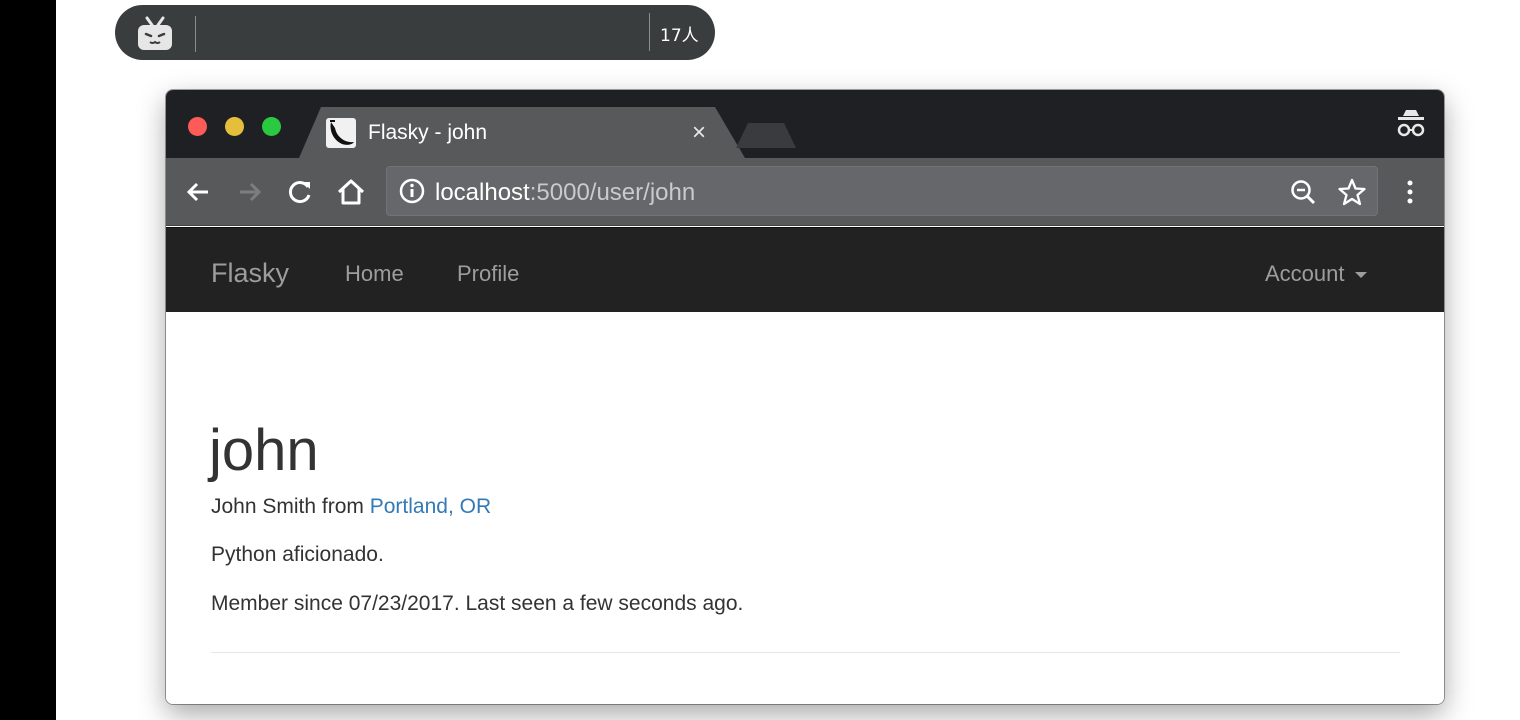 The height and width of the screenshot is (720, 1520). What do you see at coordinates (197, 126) in the screenshot?
I see `close-window-button` at bounding box center [197, 126].